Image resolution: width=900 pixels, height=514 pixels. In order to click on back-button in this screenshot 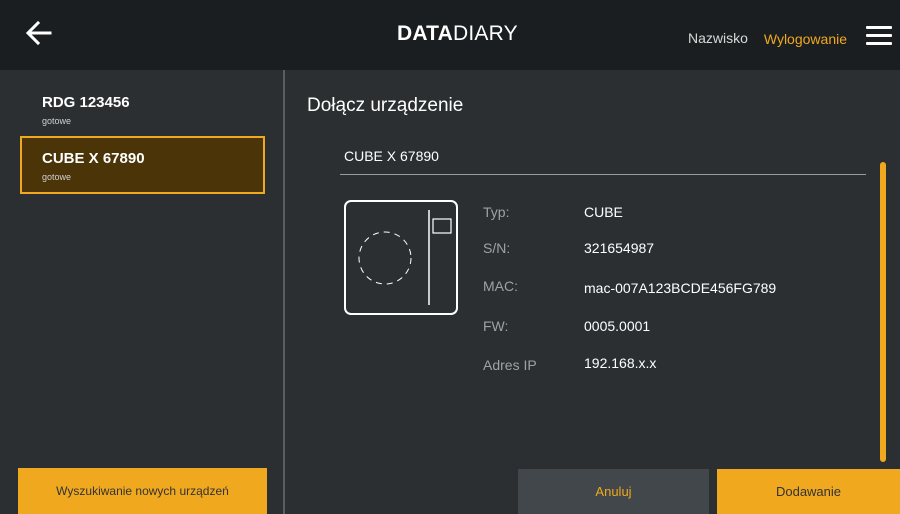, I will do `click(44, 36)`.